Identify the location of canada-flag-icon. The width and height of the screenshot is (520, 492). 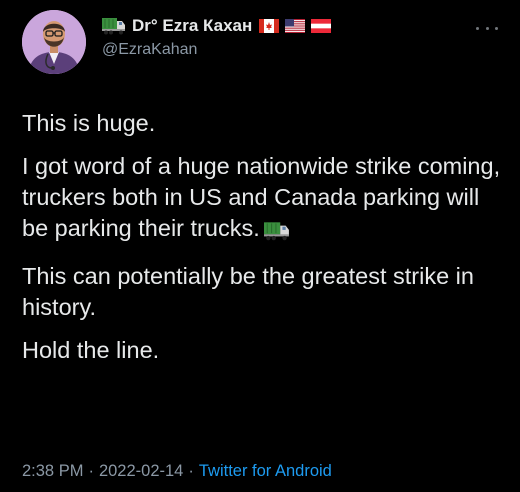
(269, 26).